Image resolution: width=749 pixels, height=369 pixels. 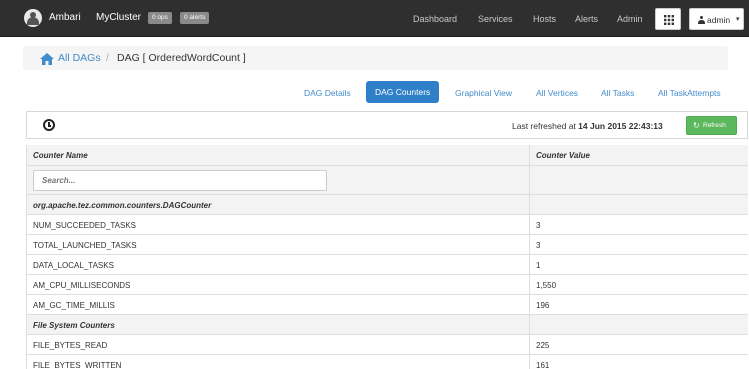 I want to click on home-icon, so click(x=47, y=59).